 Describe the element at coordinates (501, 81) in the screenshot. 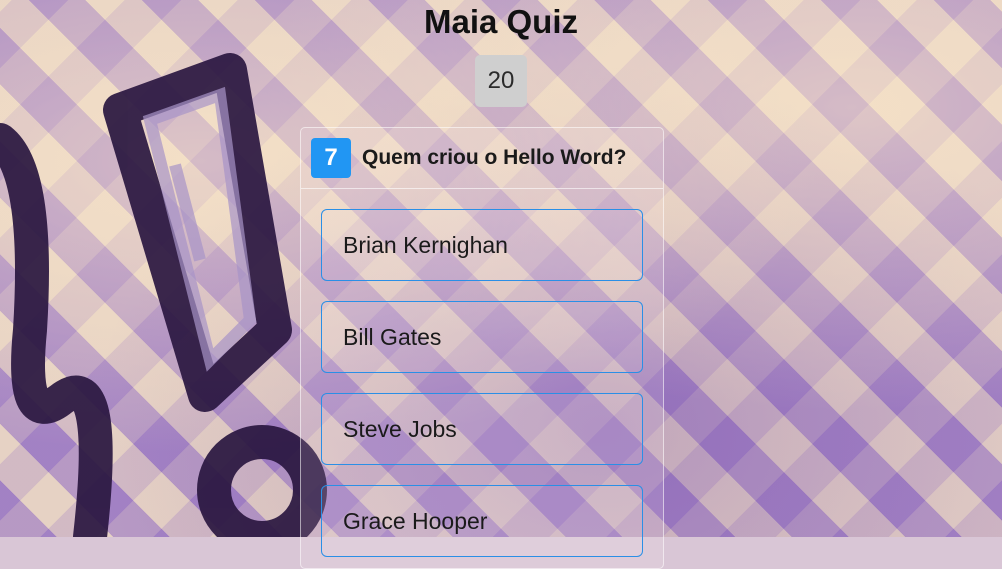

I see `countdown-timer: 20` at that location.